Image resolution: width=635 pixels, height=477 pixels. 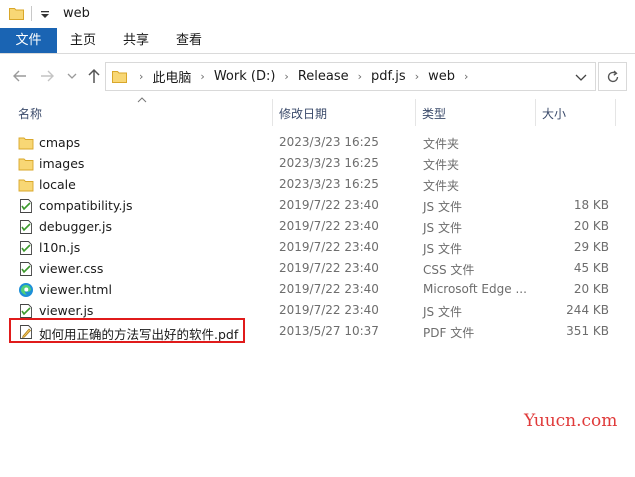 I want to click on file-name: l10n.js, so click(x=60, y=247).